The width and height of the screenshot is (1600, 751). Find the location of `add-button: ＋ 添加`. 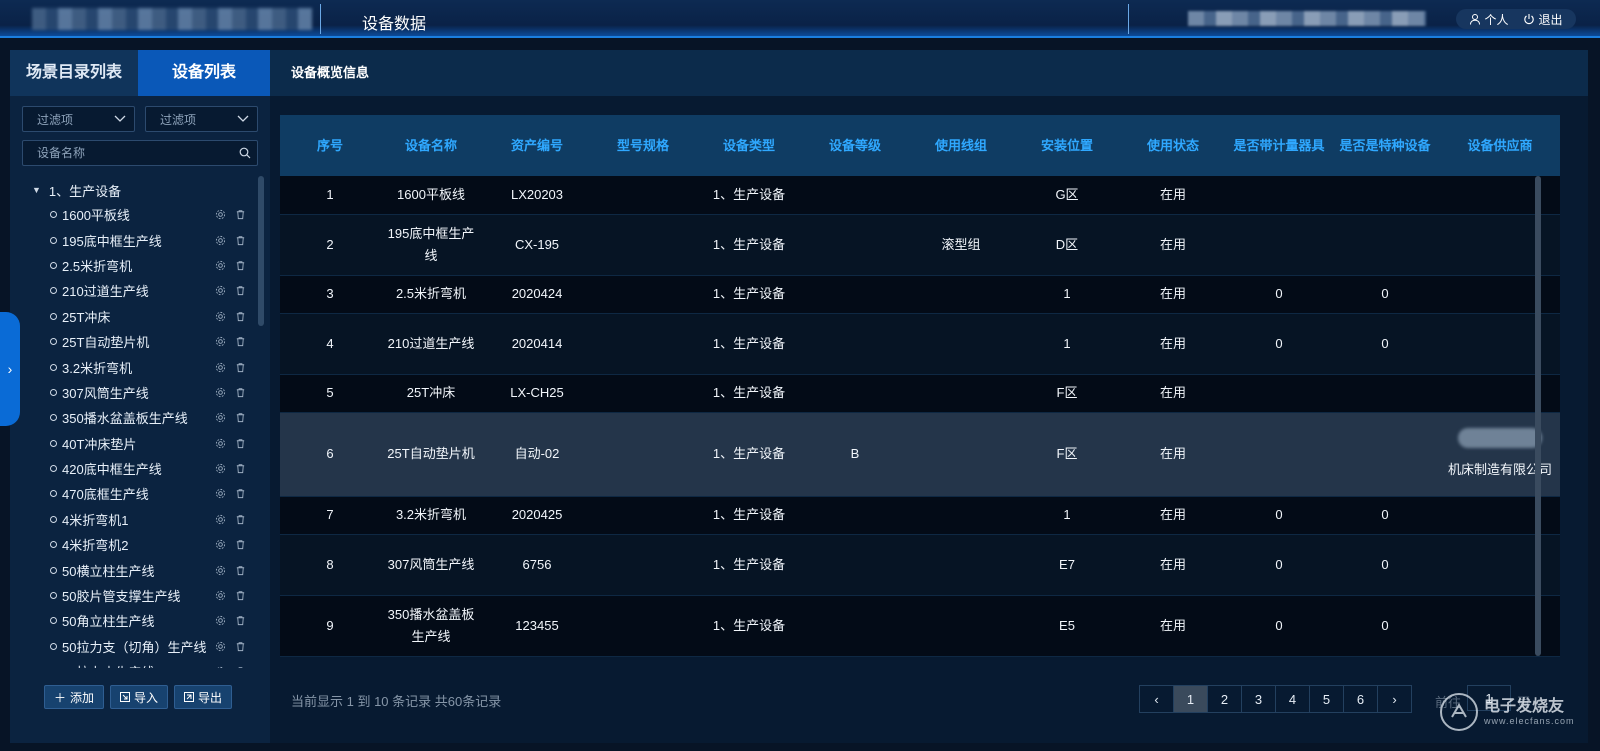

add-button: ＋ 添加 is located at coordinates (74, 697).